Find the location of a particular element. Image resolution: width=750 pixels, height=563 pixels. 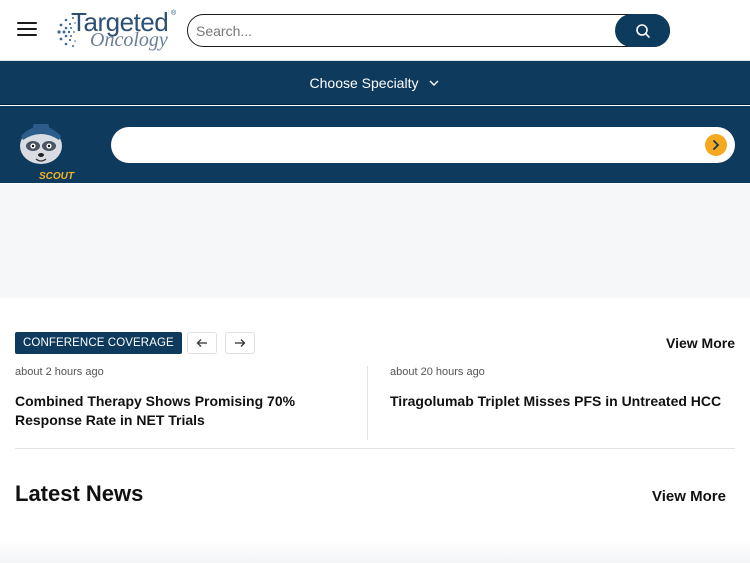

menu-icon is located at coordinates (27, 29).